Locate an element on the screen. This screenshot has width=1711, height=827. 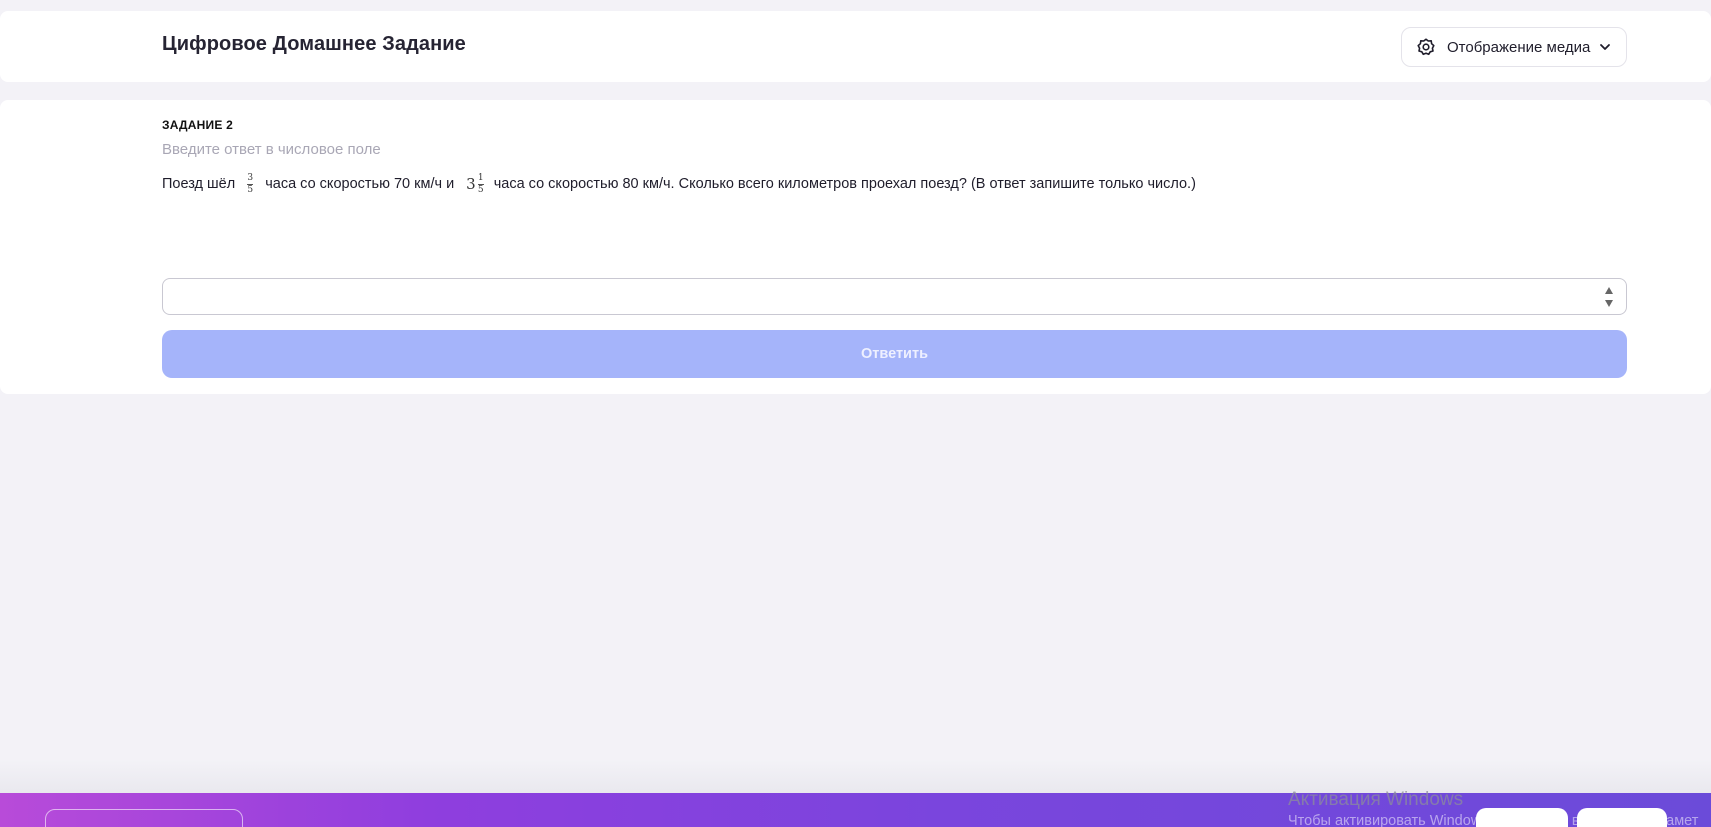
mixed-whole: 3 is located at coordinates (471, 184).